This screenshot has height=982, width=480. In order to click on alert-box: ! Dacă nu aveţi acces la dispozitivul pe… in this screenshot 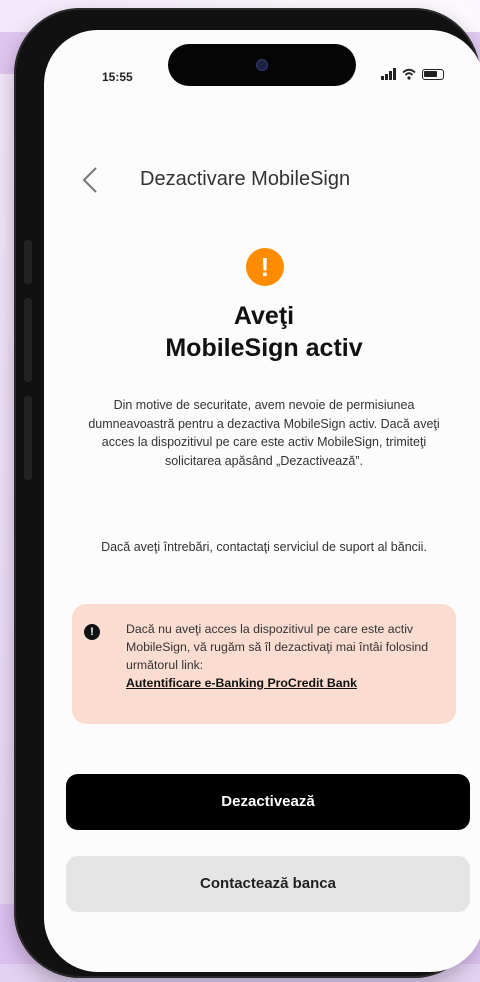, I will do `click(264, 664)`.